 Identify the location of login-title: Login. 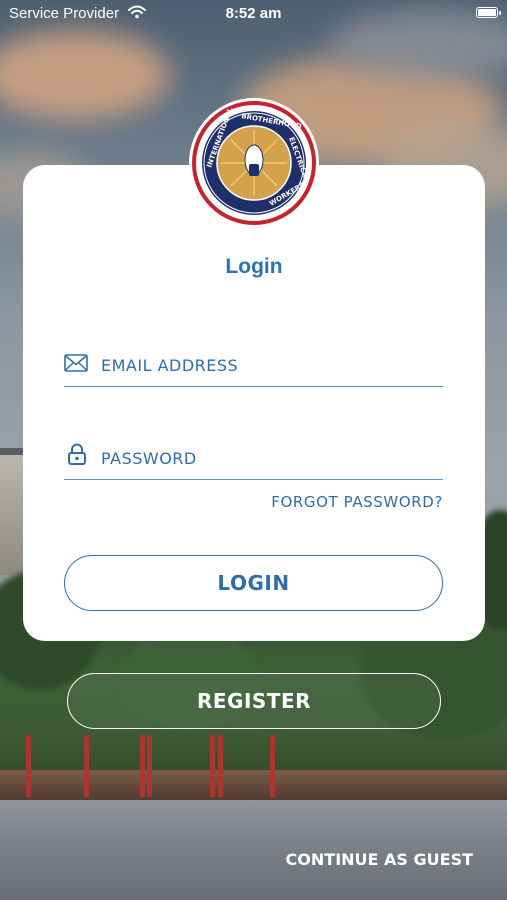
(254, 266).